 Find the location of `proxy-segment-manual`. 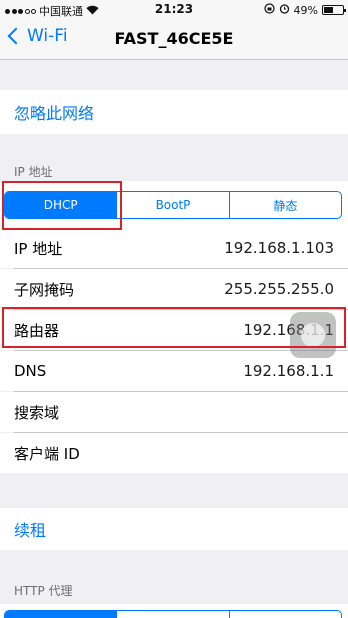

proxy-segment-manual is located at coordinates (172, 614).